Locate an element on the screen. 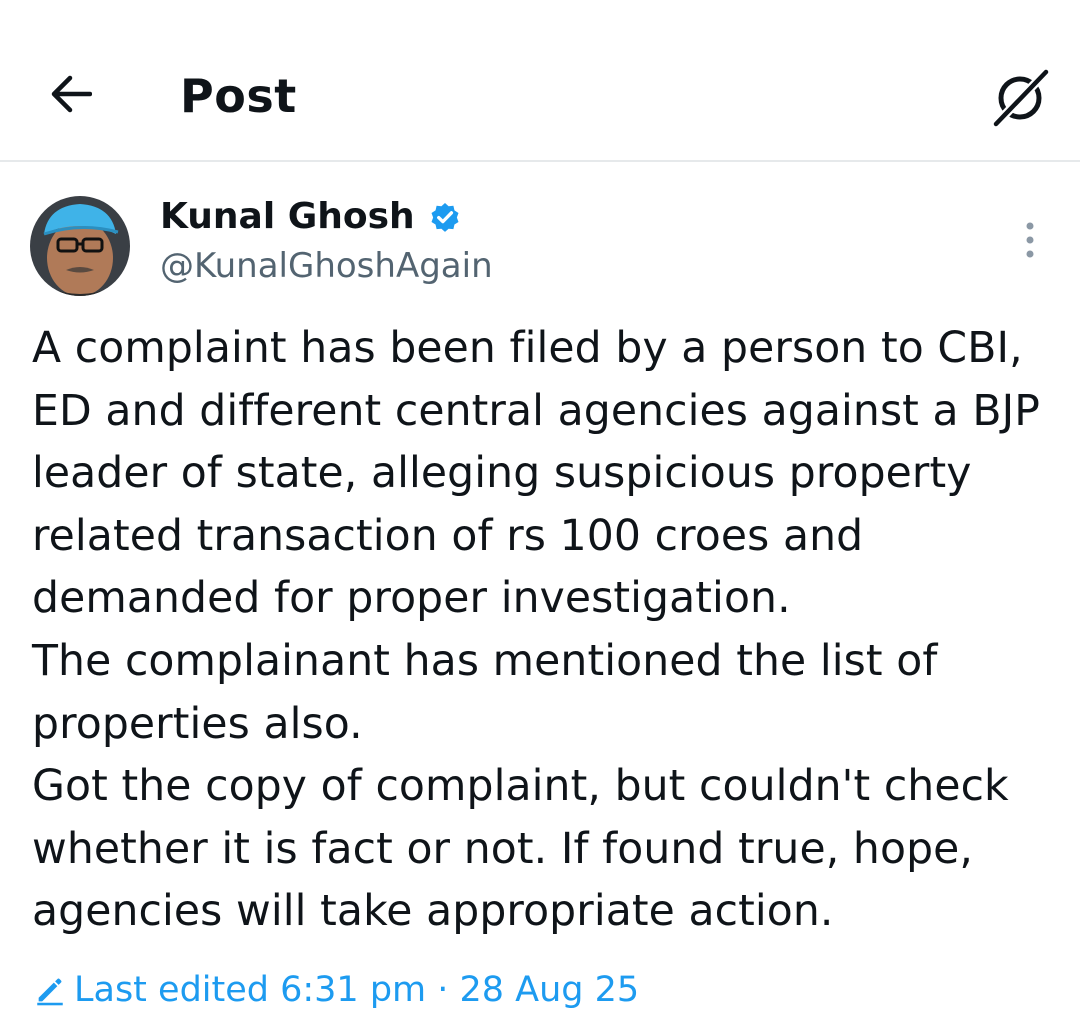  grok-button is located at coordinates (1020, 98).